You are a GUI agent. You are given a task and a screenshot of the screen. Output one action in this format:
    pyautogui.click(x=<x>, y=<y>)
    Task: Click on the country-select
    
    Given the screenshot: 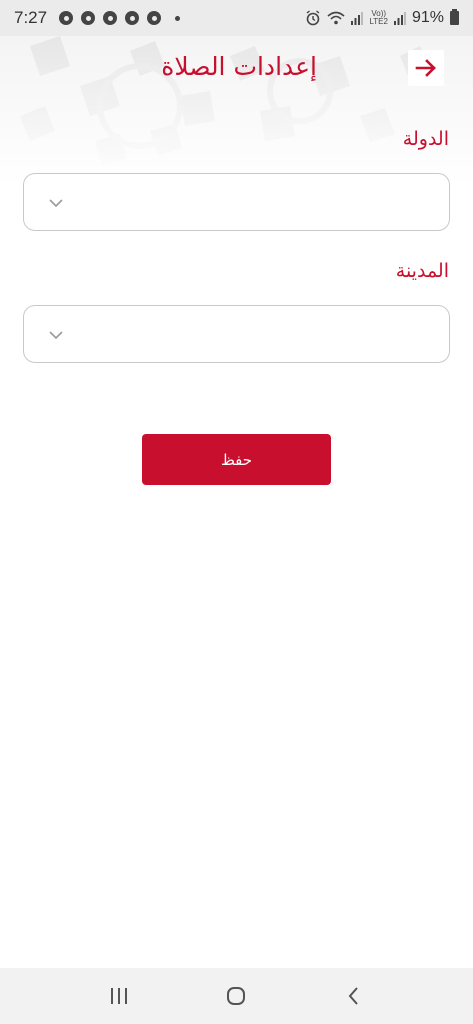 What is the action you would take?
    pyautogui.click(x=236, y=202)
    